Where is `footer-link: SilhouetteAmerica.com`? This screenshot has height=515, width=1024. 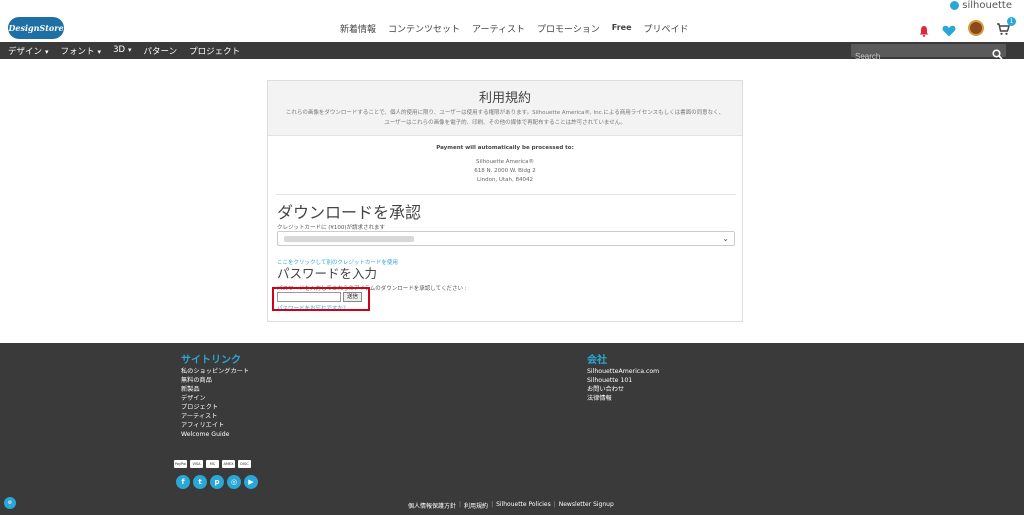 footer-link: SilhouetteAmerica.com is located at coordinates (623, 371).